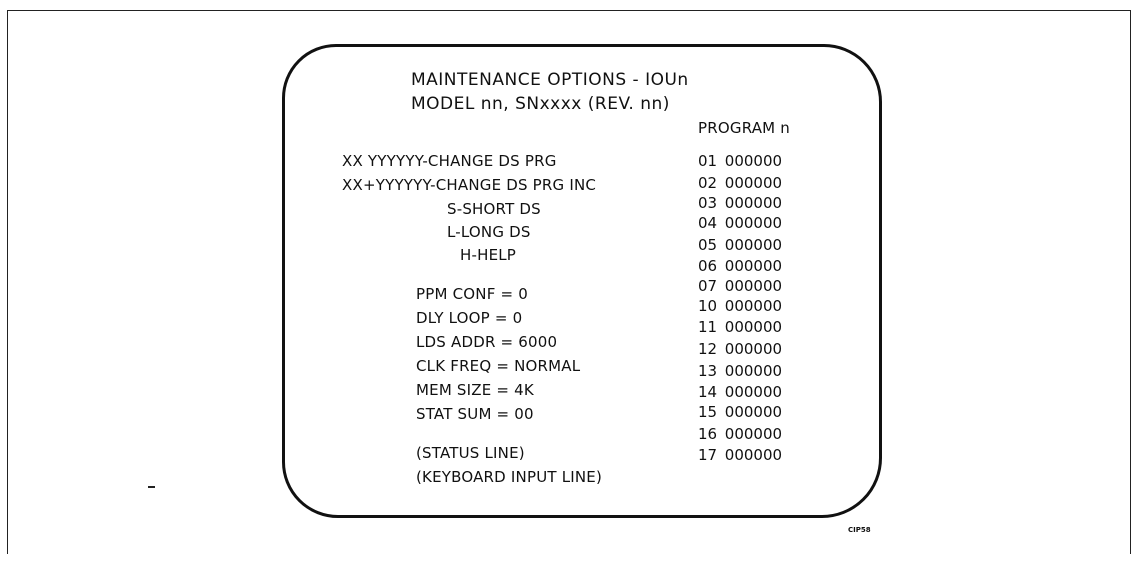  What do you see at coordinates (494, 209) in the screenshot?
I see `command-short-ds: S-SHORT DS` at bounding box center [494, 209].